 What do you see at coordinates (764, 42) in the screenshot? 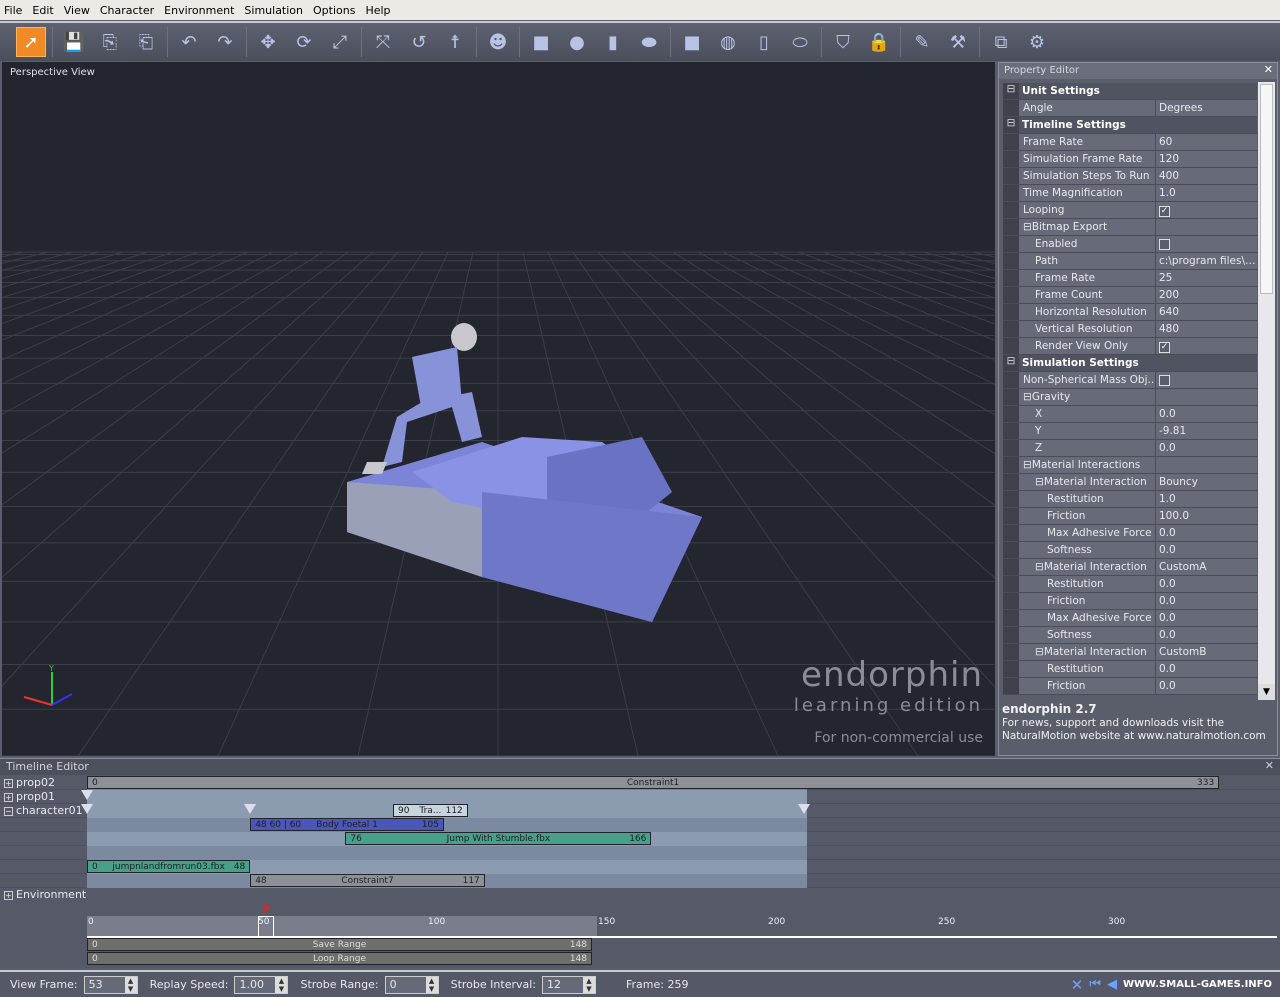
I see `cylinder-prop-icon: ▯` at bounding box center [764, 42].